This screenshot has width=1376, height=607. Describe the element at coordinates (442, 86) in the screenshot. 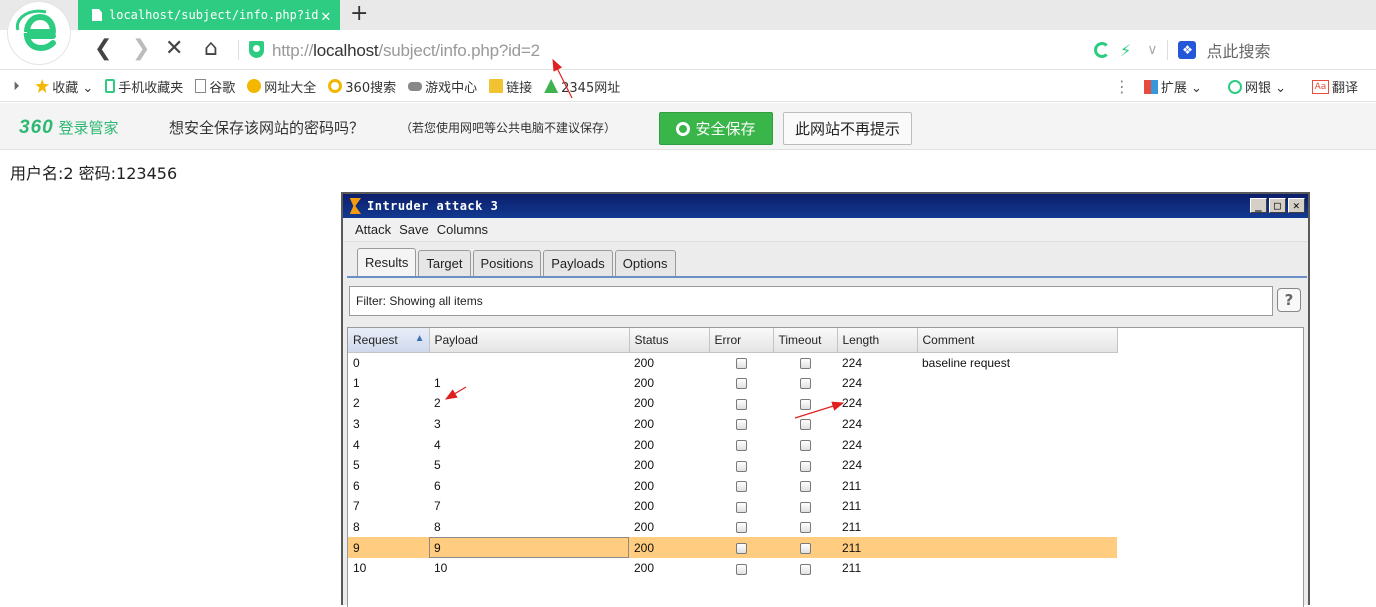

I see `bookmark-games: 游戏中心` at that location.